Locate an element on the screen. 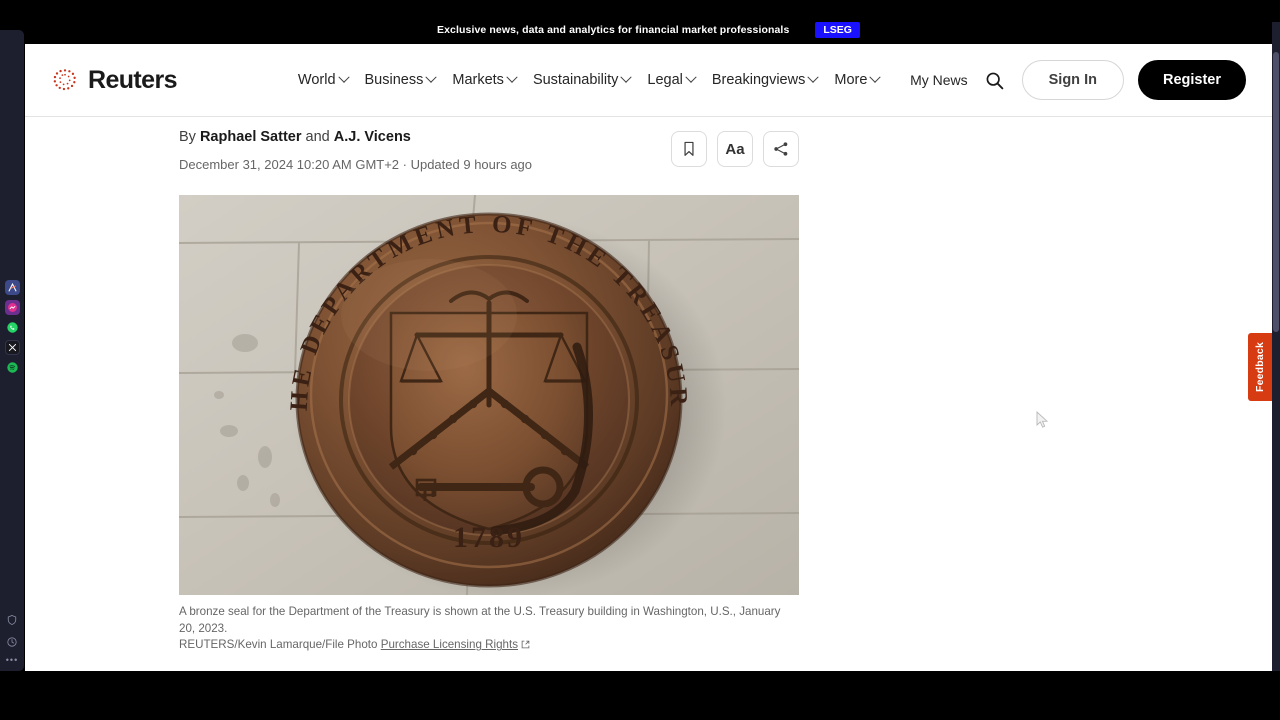 The height and width of the screenshot is (720, 1280). lseg-badge: LSEG is located at coordinates (837, 30).